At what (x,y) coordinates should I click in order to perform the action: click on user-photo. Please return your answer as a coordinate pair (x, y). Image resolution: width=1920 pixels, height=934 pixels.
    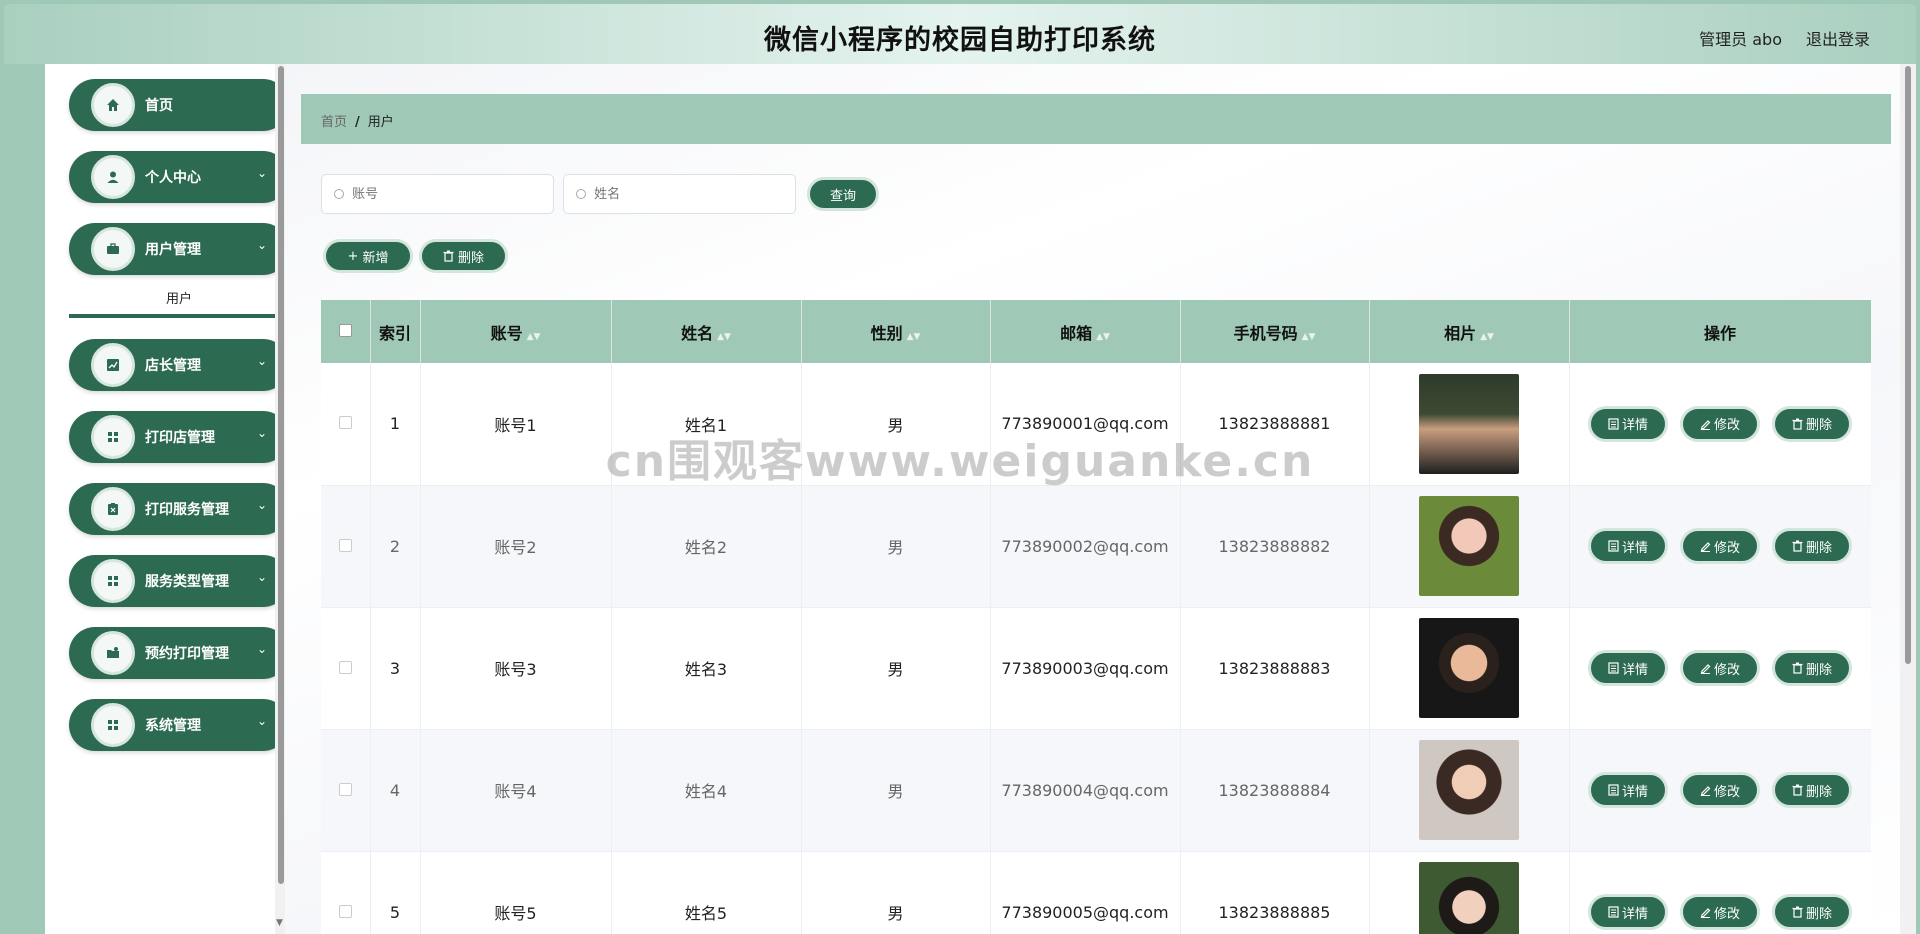
    Looking at the image, I should click on (1469, 546).